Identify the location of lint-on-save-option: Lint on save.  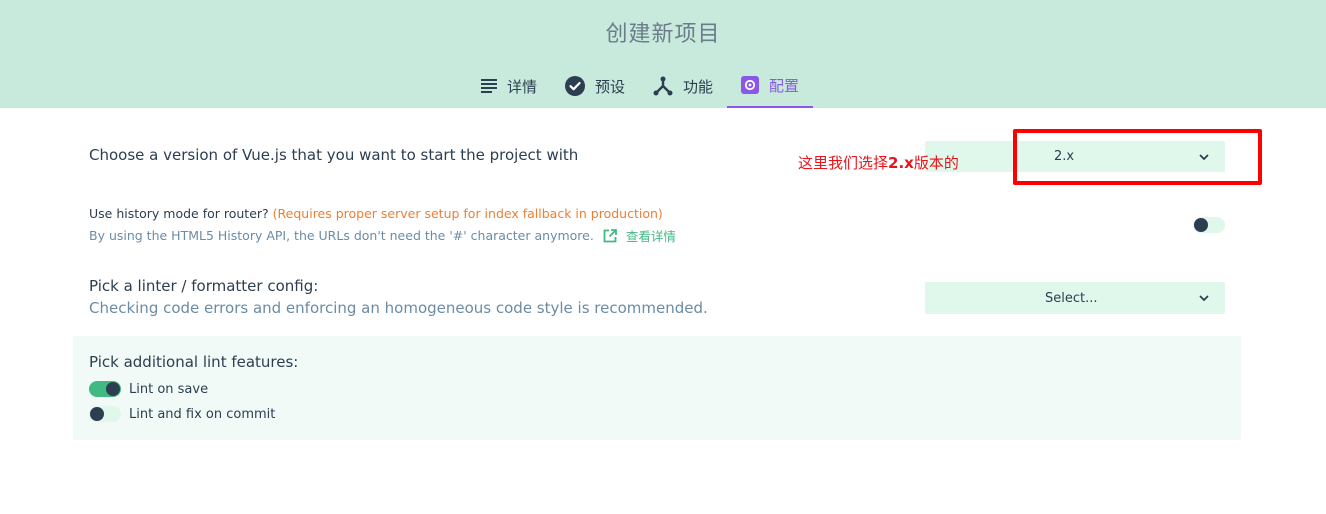
(148, 389).